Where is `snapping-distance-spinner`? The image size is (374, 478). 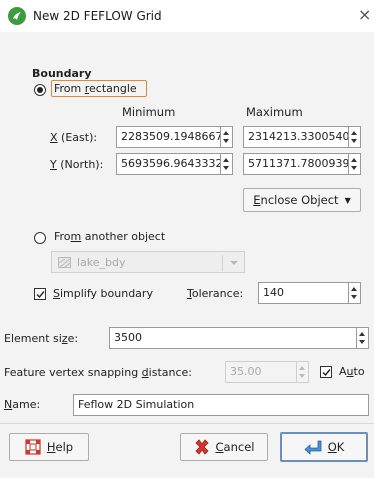 snapping-distance-spinner is located at coordinates (303, 372).